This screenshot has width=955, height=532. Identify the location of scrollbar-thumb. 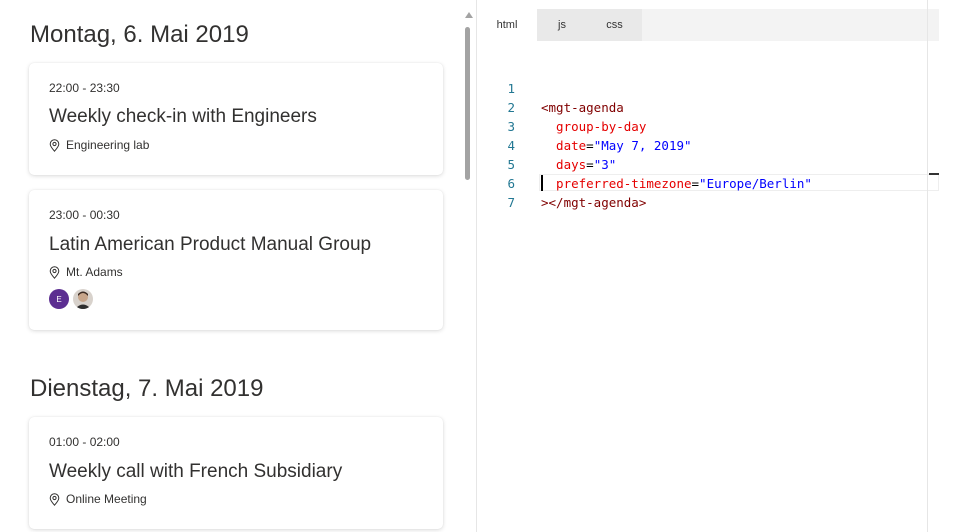
(467, 103).